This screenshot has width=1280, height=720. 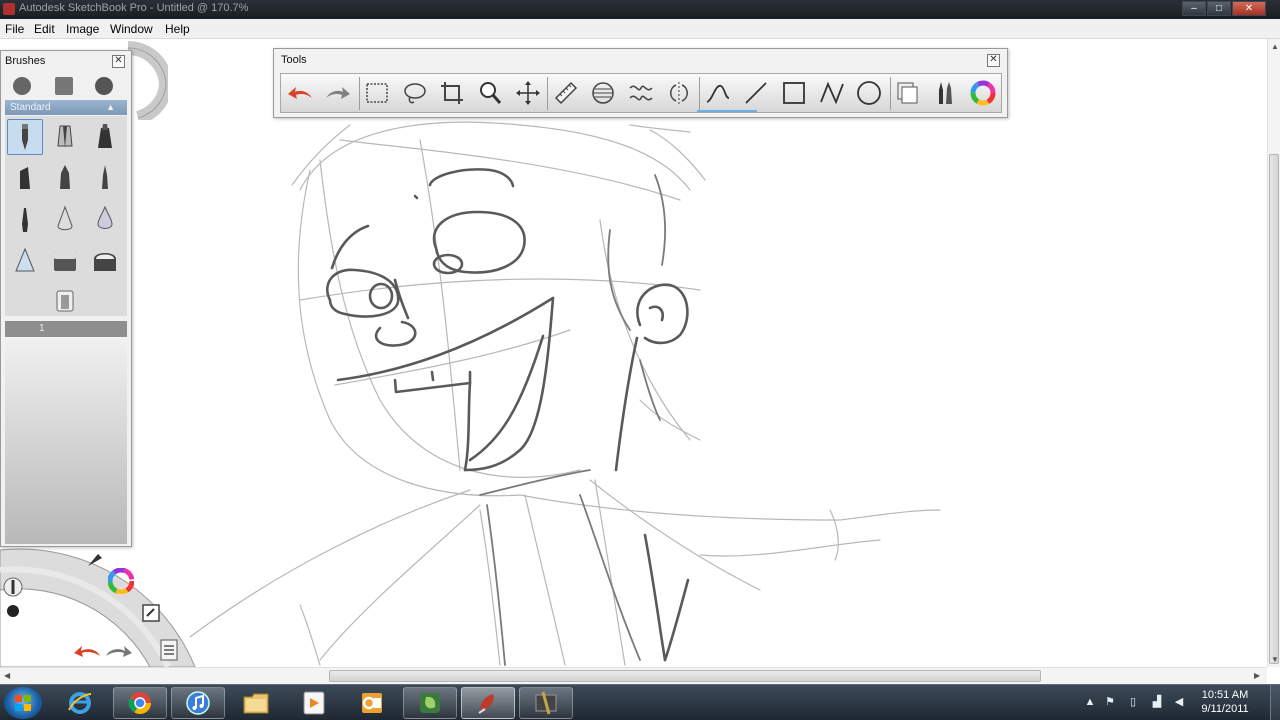 I want to click on scroll-up-icon: ▲, so click(x=1275, y=46).